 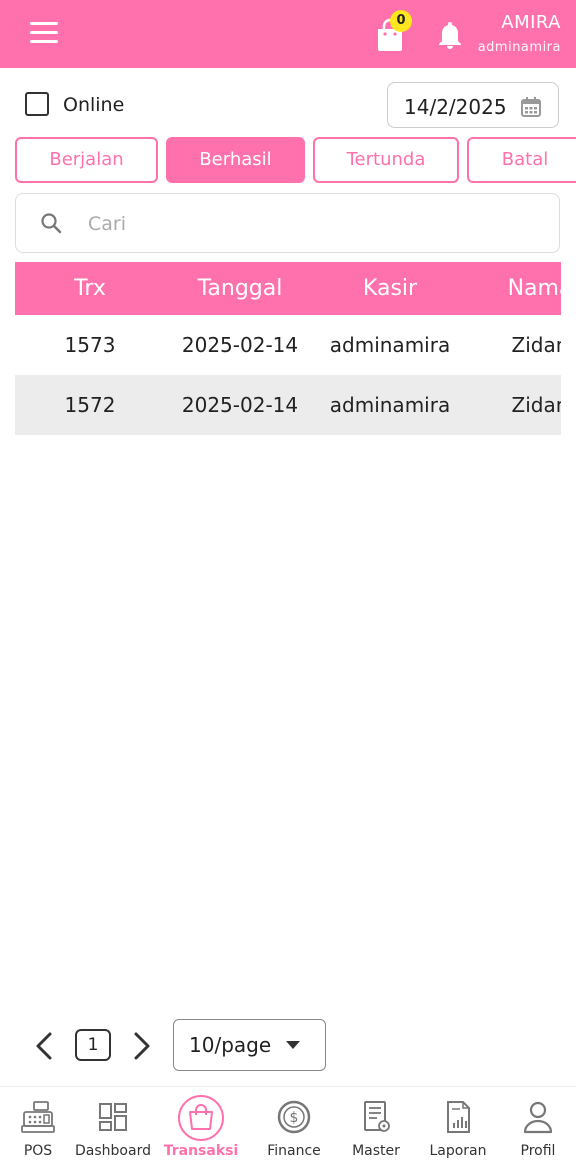 I want to click on search-icon, so click(x=51, y=223).